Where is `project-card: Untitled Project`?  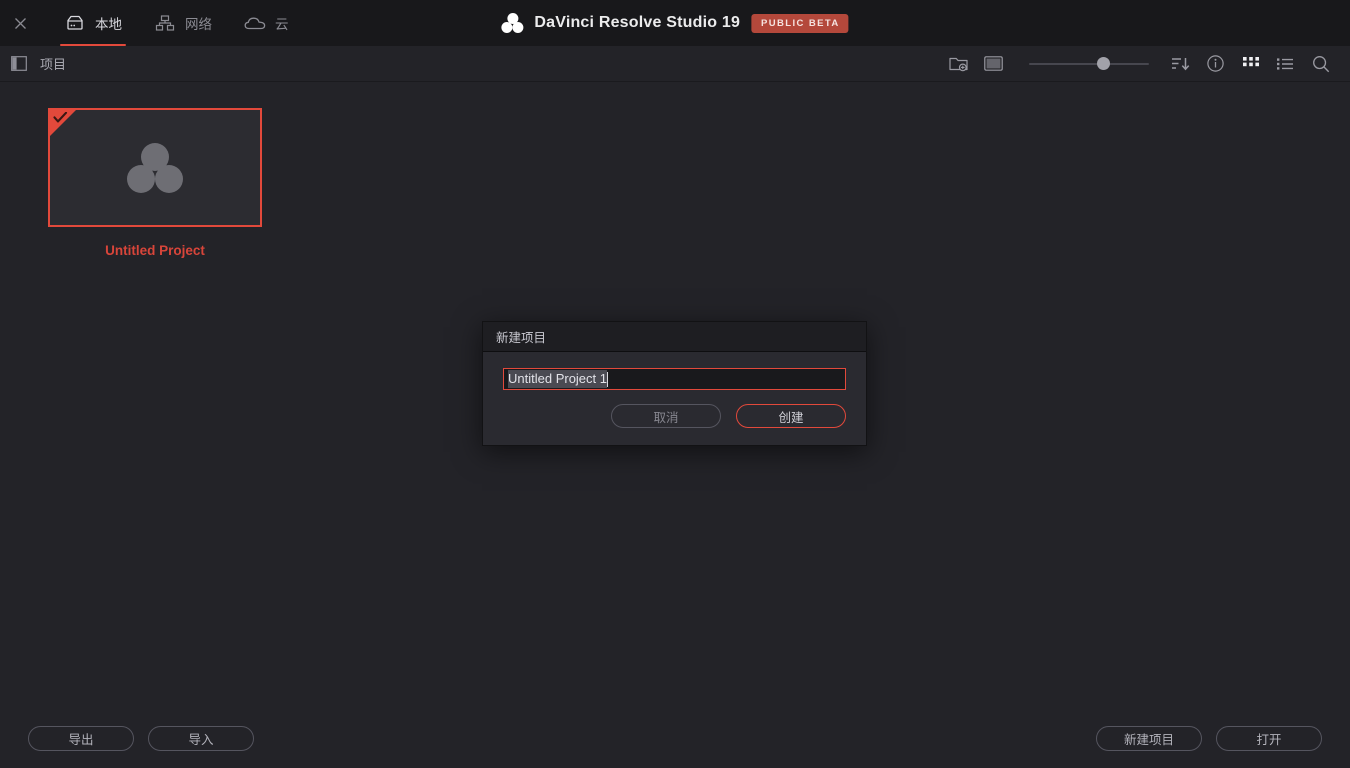
project-card: Untitled Project is located at coordinates (155, 183).